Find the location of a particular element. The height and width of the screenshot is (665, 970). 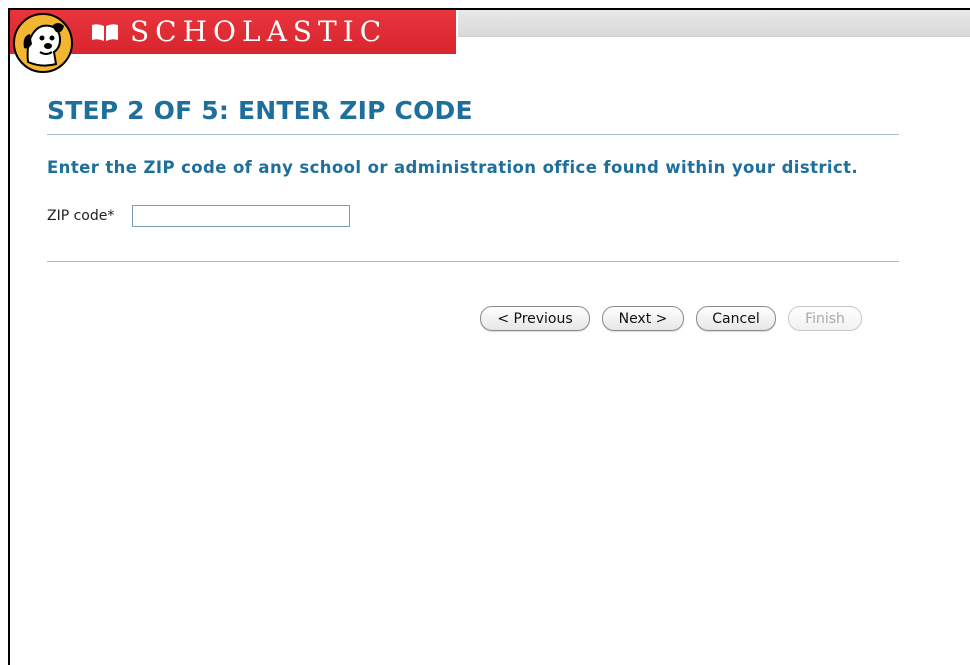

zip-code-input is located at coordinates (241, 216).